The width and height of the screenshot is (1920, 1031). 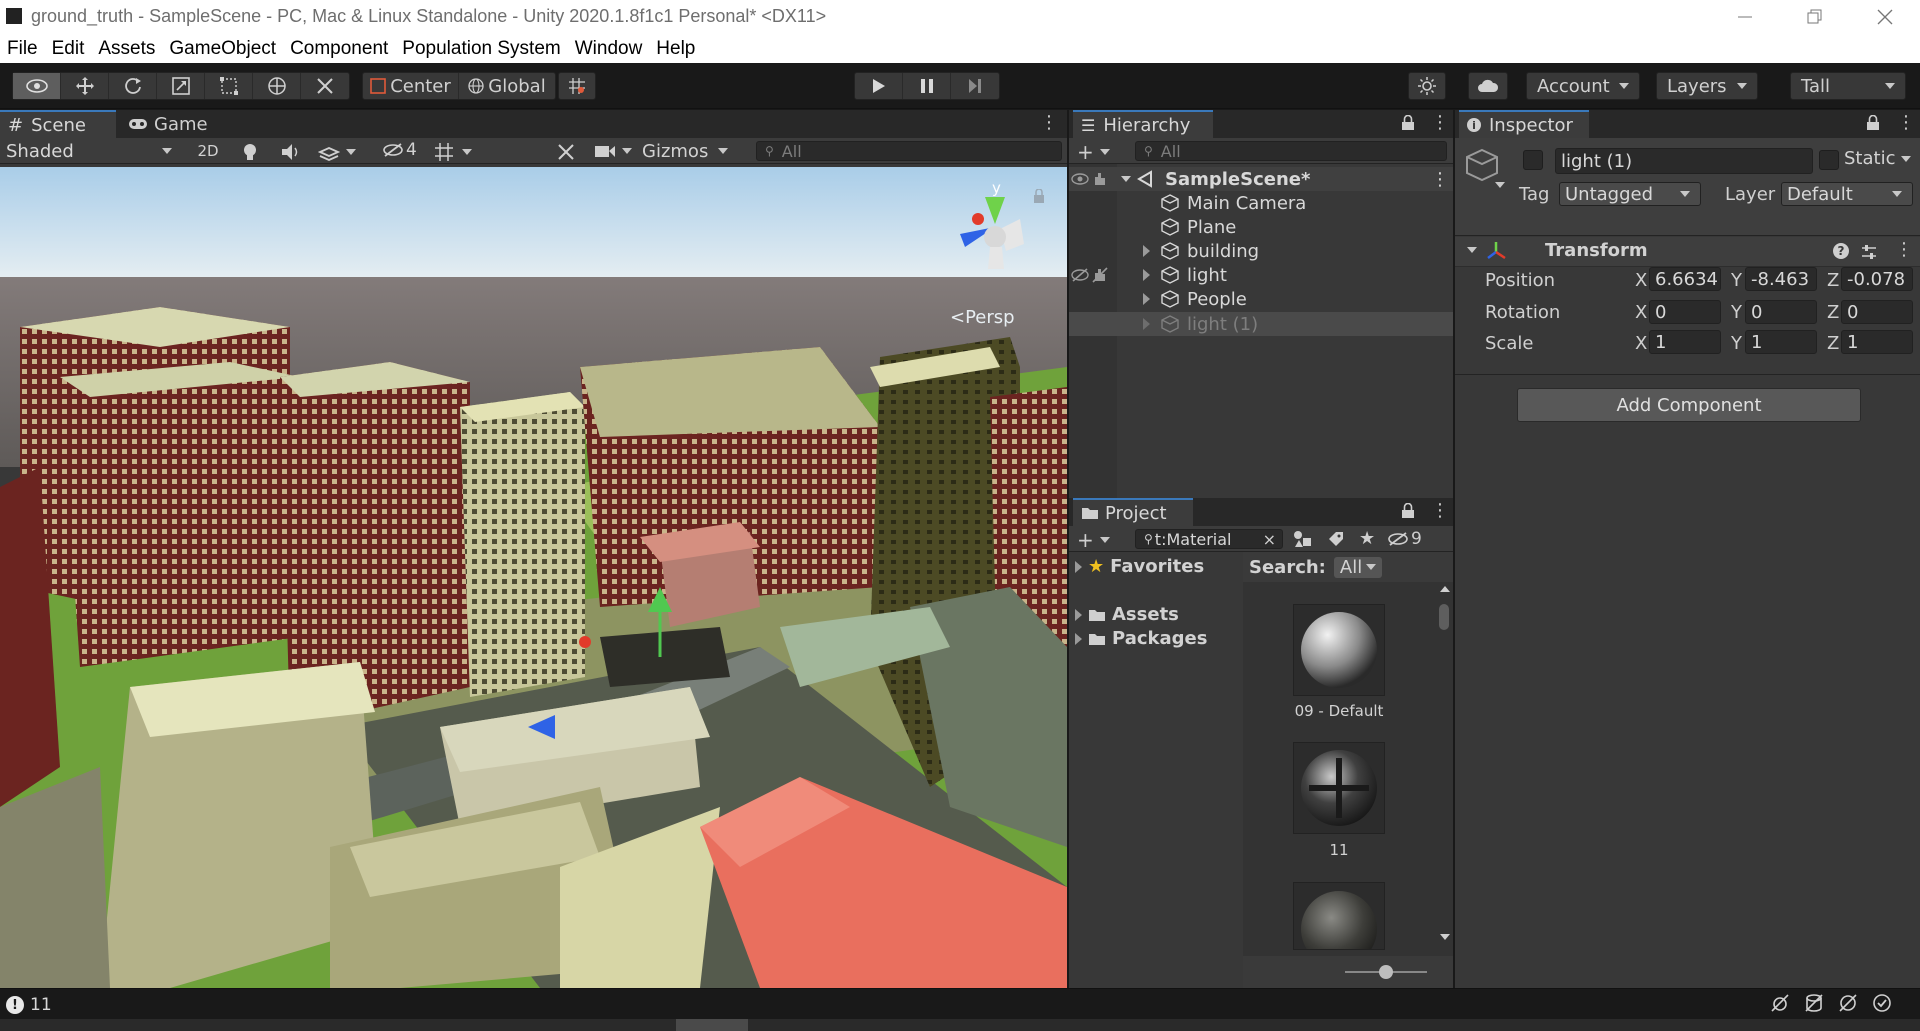 What do you see at coordinates (507, 86) in the screenshot?
I see `pivot-rotation-button: Global` at bounding box center [507, 86].